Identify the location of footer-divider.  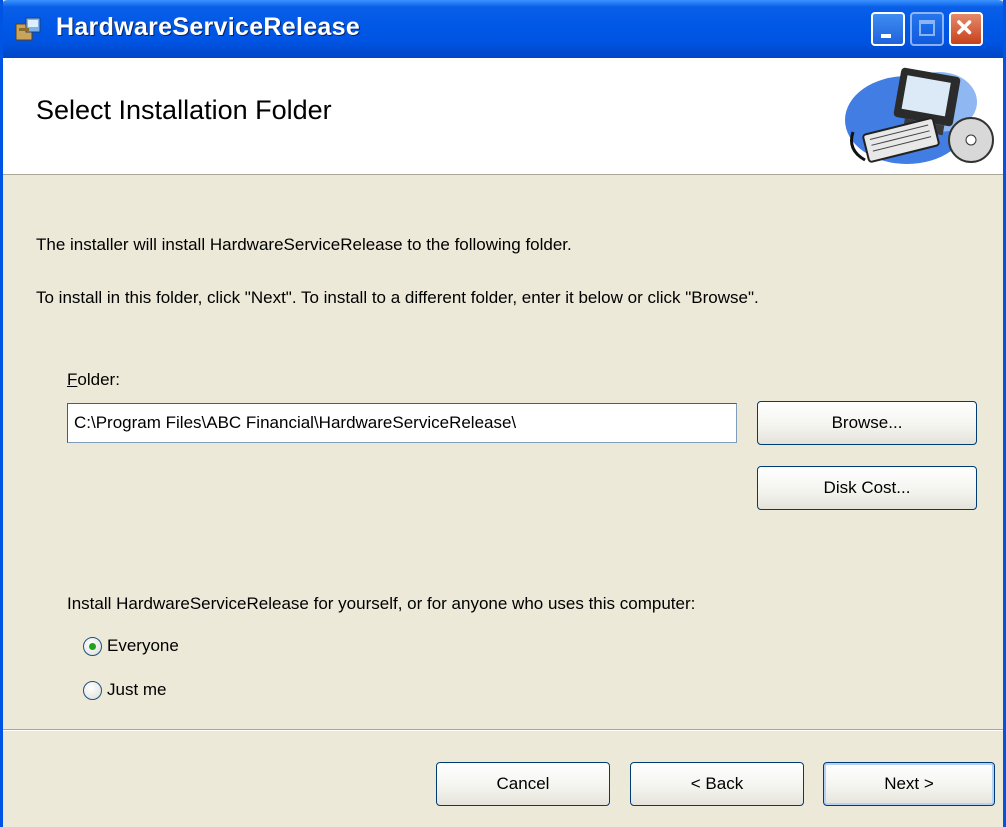
(503, 730).